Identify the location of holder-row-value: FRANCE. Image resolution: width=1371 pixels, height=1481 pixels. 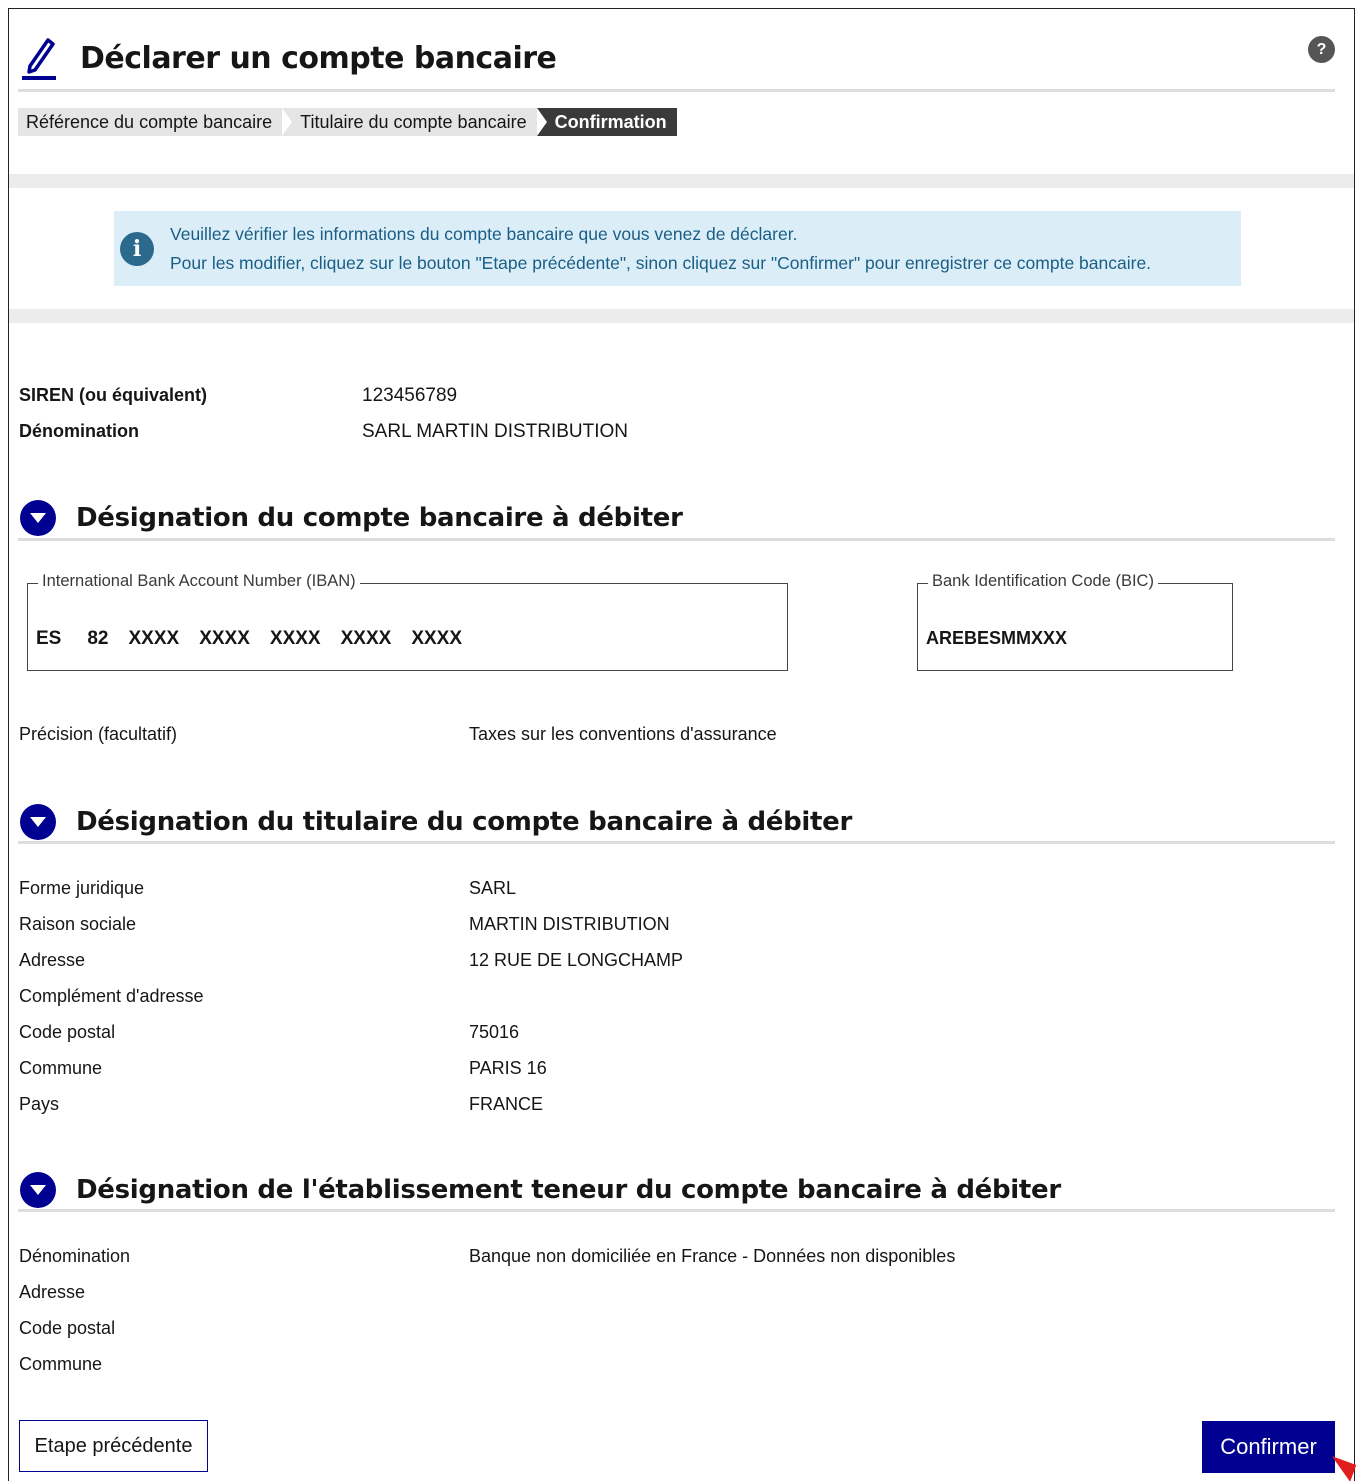
(506, 1104).